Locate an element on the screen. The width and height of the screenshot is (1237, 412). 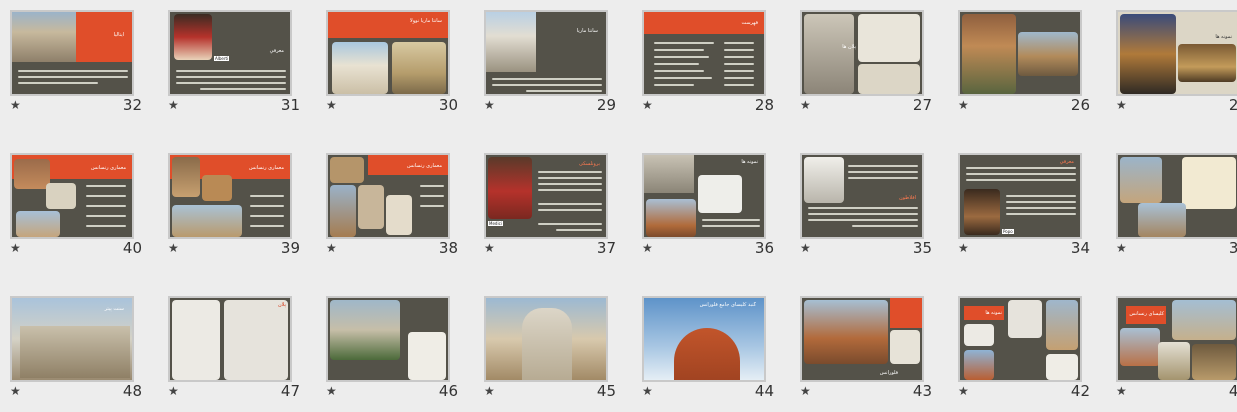
slide-item: معماری رنسانس ★ 38 is located at coordinates (392, 200).